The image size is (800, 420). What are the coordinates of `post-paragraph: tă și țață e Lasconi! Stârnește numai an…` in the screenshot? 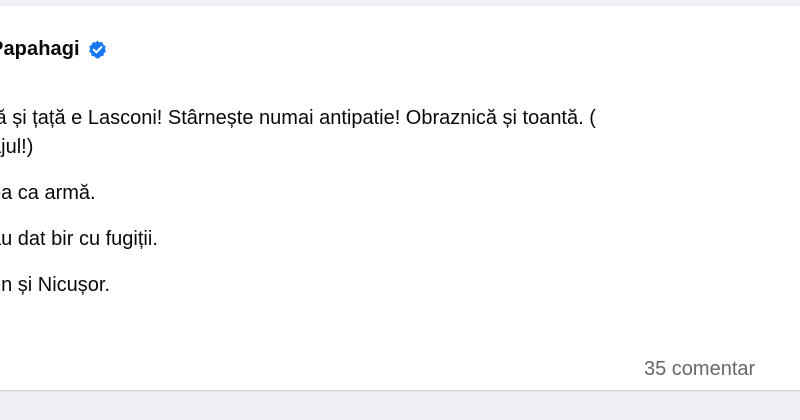 It's located at (400, 133).